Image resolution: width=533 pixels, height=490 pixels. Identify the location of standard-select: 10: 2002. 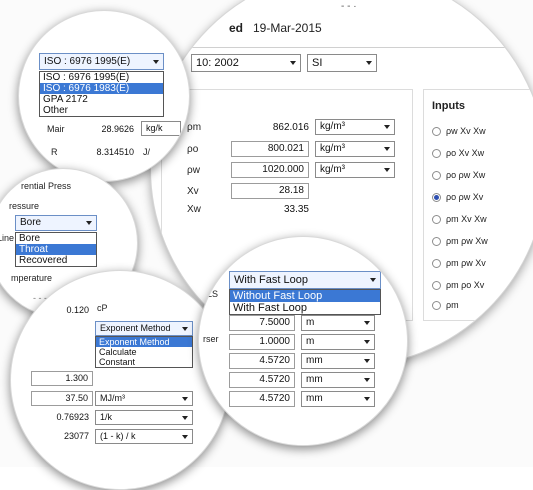
(246, 63).